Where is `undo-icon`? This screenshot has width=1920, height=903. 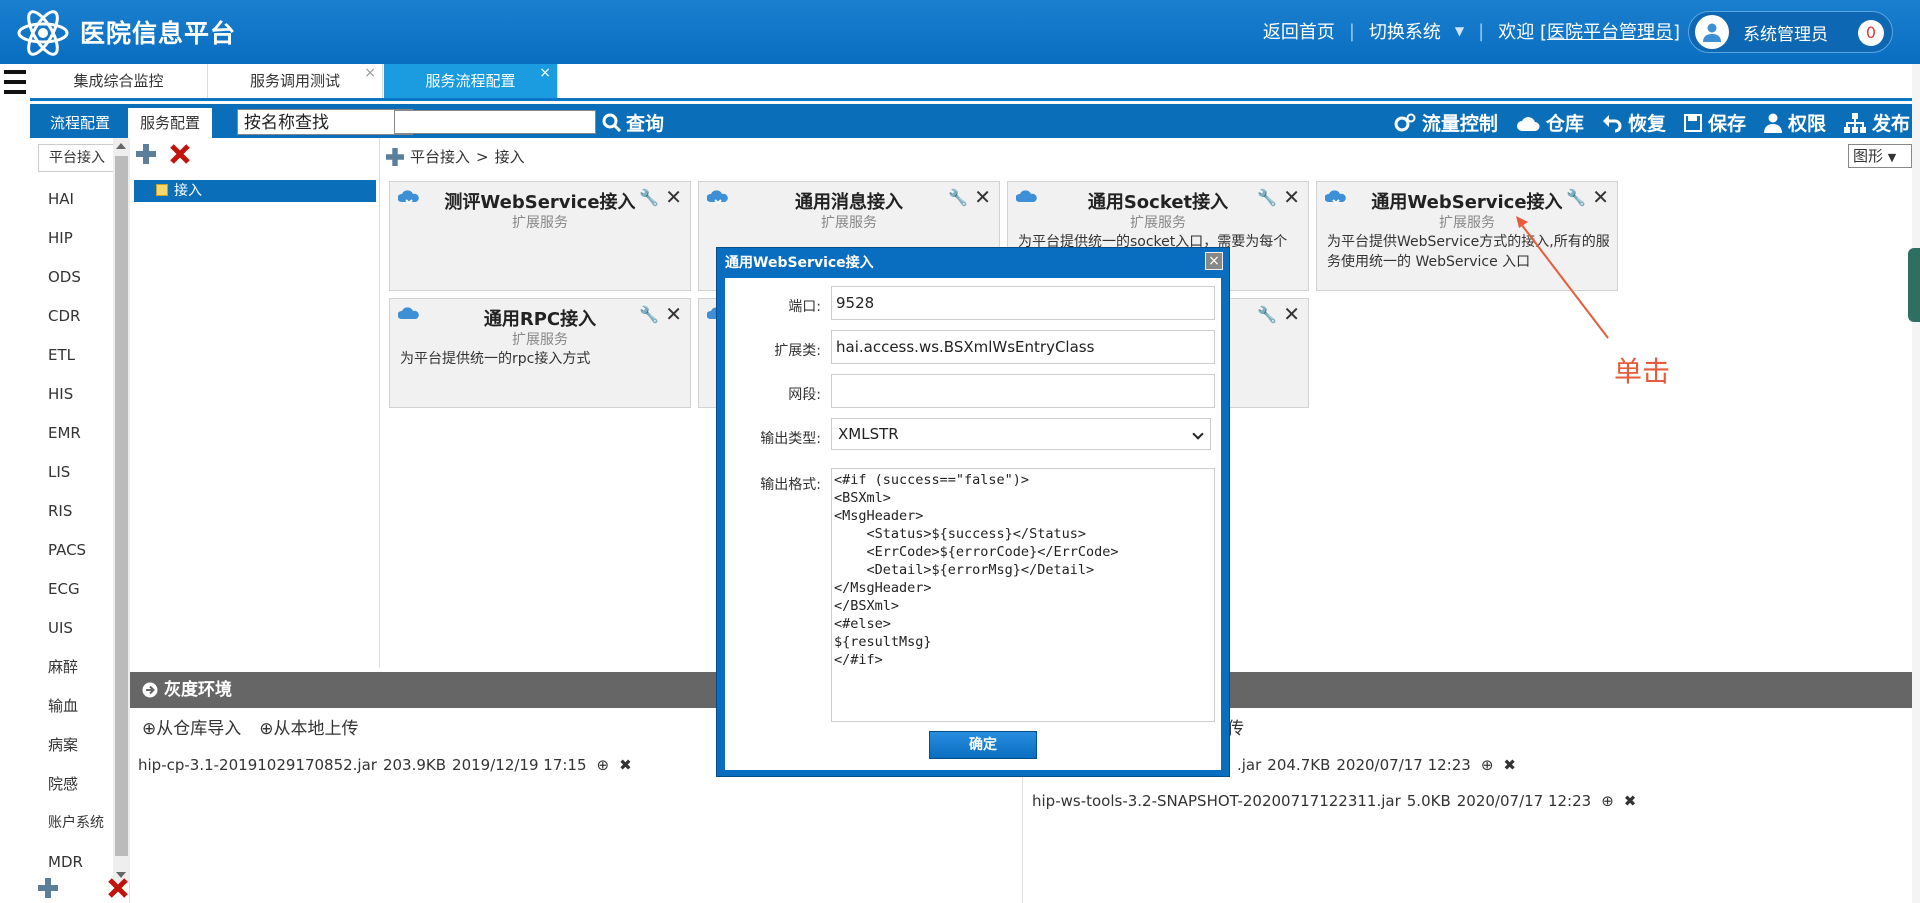
undo-icon is located at coordinates (1612, 123).